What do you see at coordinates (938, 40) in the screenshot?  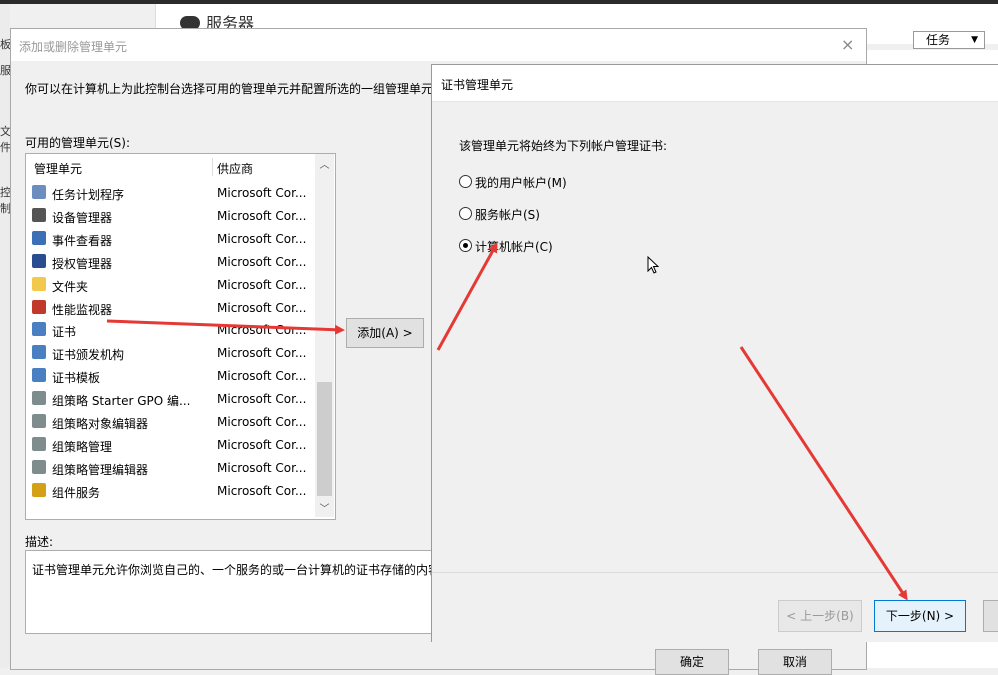 I see `tasks-dropdown-label: 任务` at bounding box center [938, 40].